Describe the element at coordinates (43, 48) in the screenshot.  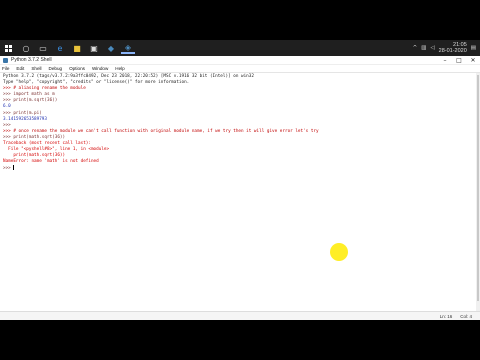
I see `task-view-icon: ▭` at that location.